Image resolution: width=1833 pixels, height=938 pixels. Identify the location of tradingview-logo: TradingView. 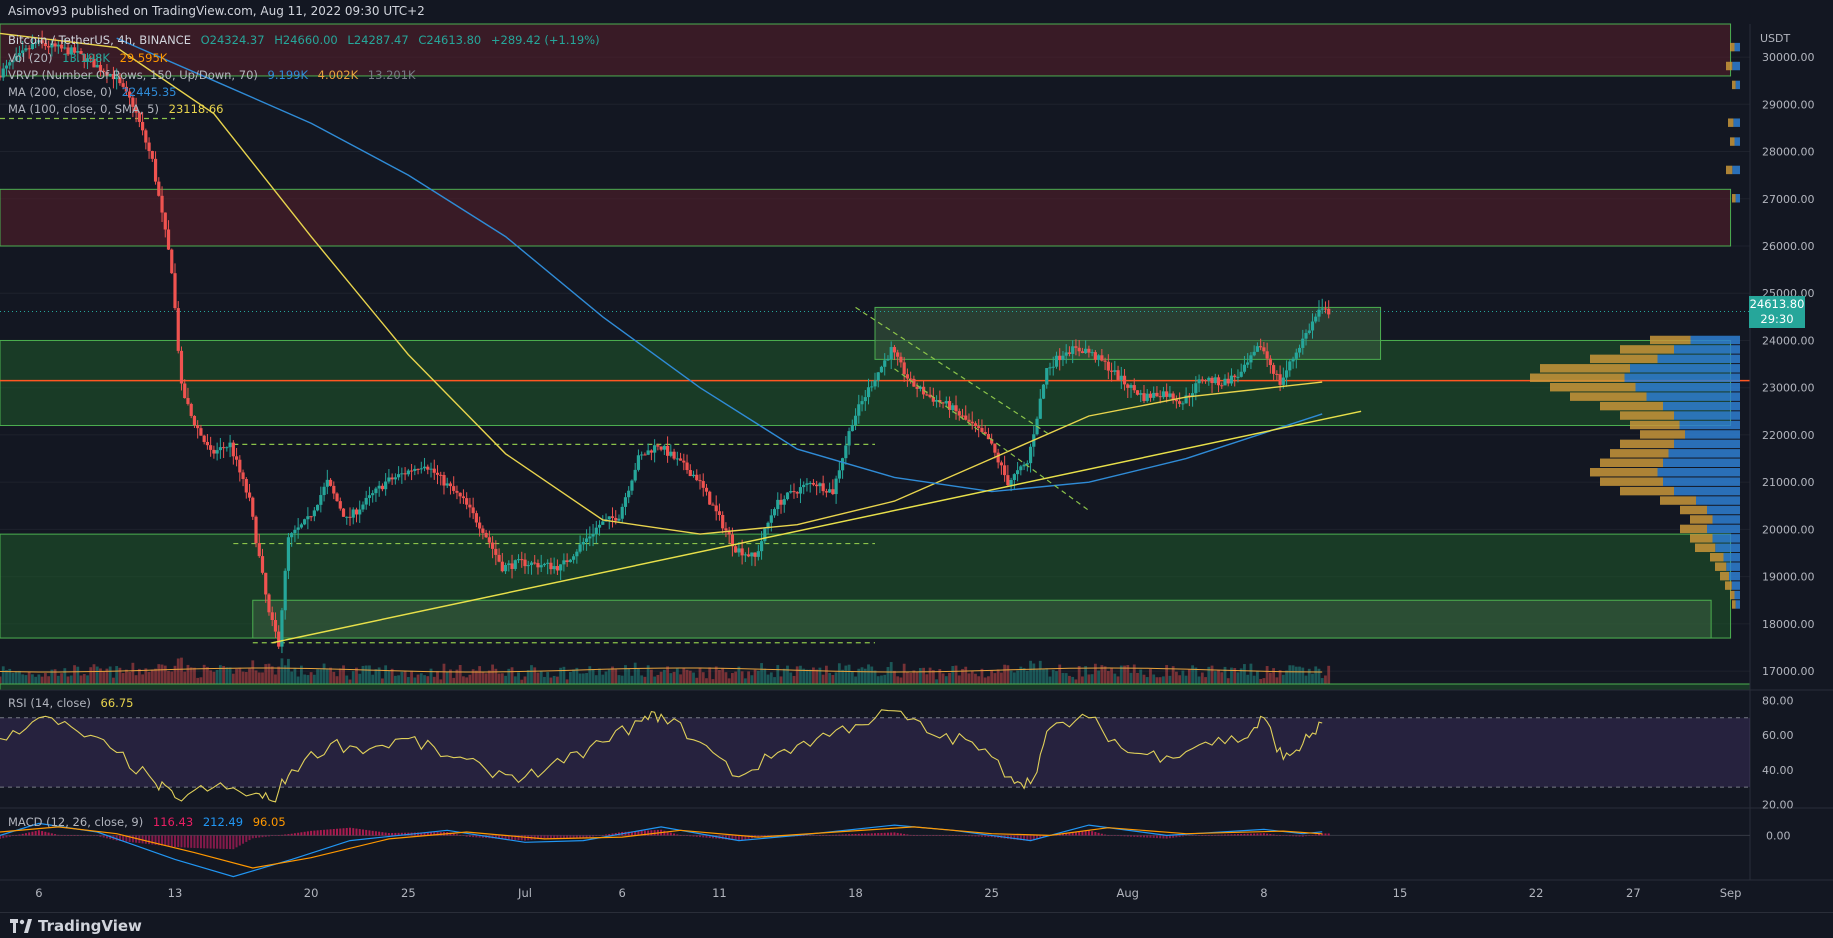
(76, 926).